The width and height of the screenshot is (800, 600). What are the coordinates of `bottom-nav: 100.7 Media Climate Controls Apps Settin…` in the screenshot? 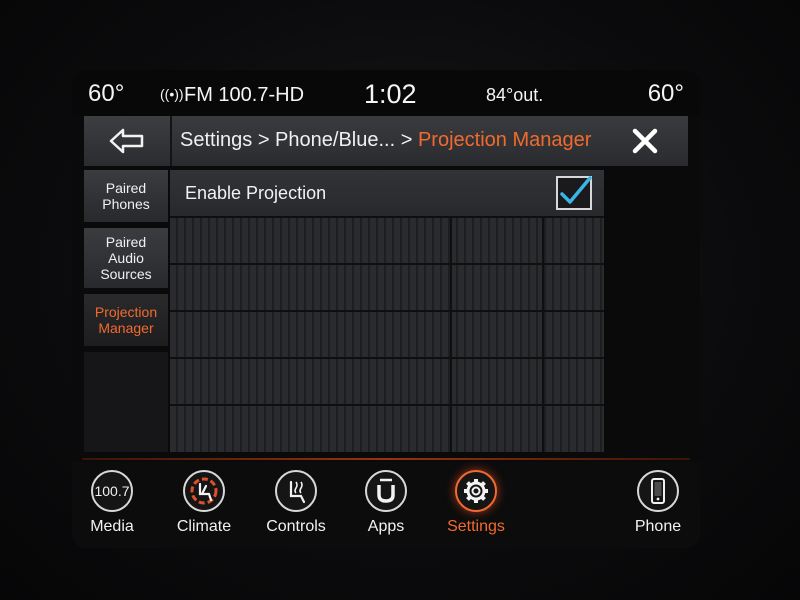 It's located at (386, 505).